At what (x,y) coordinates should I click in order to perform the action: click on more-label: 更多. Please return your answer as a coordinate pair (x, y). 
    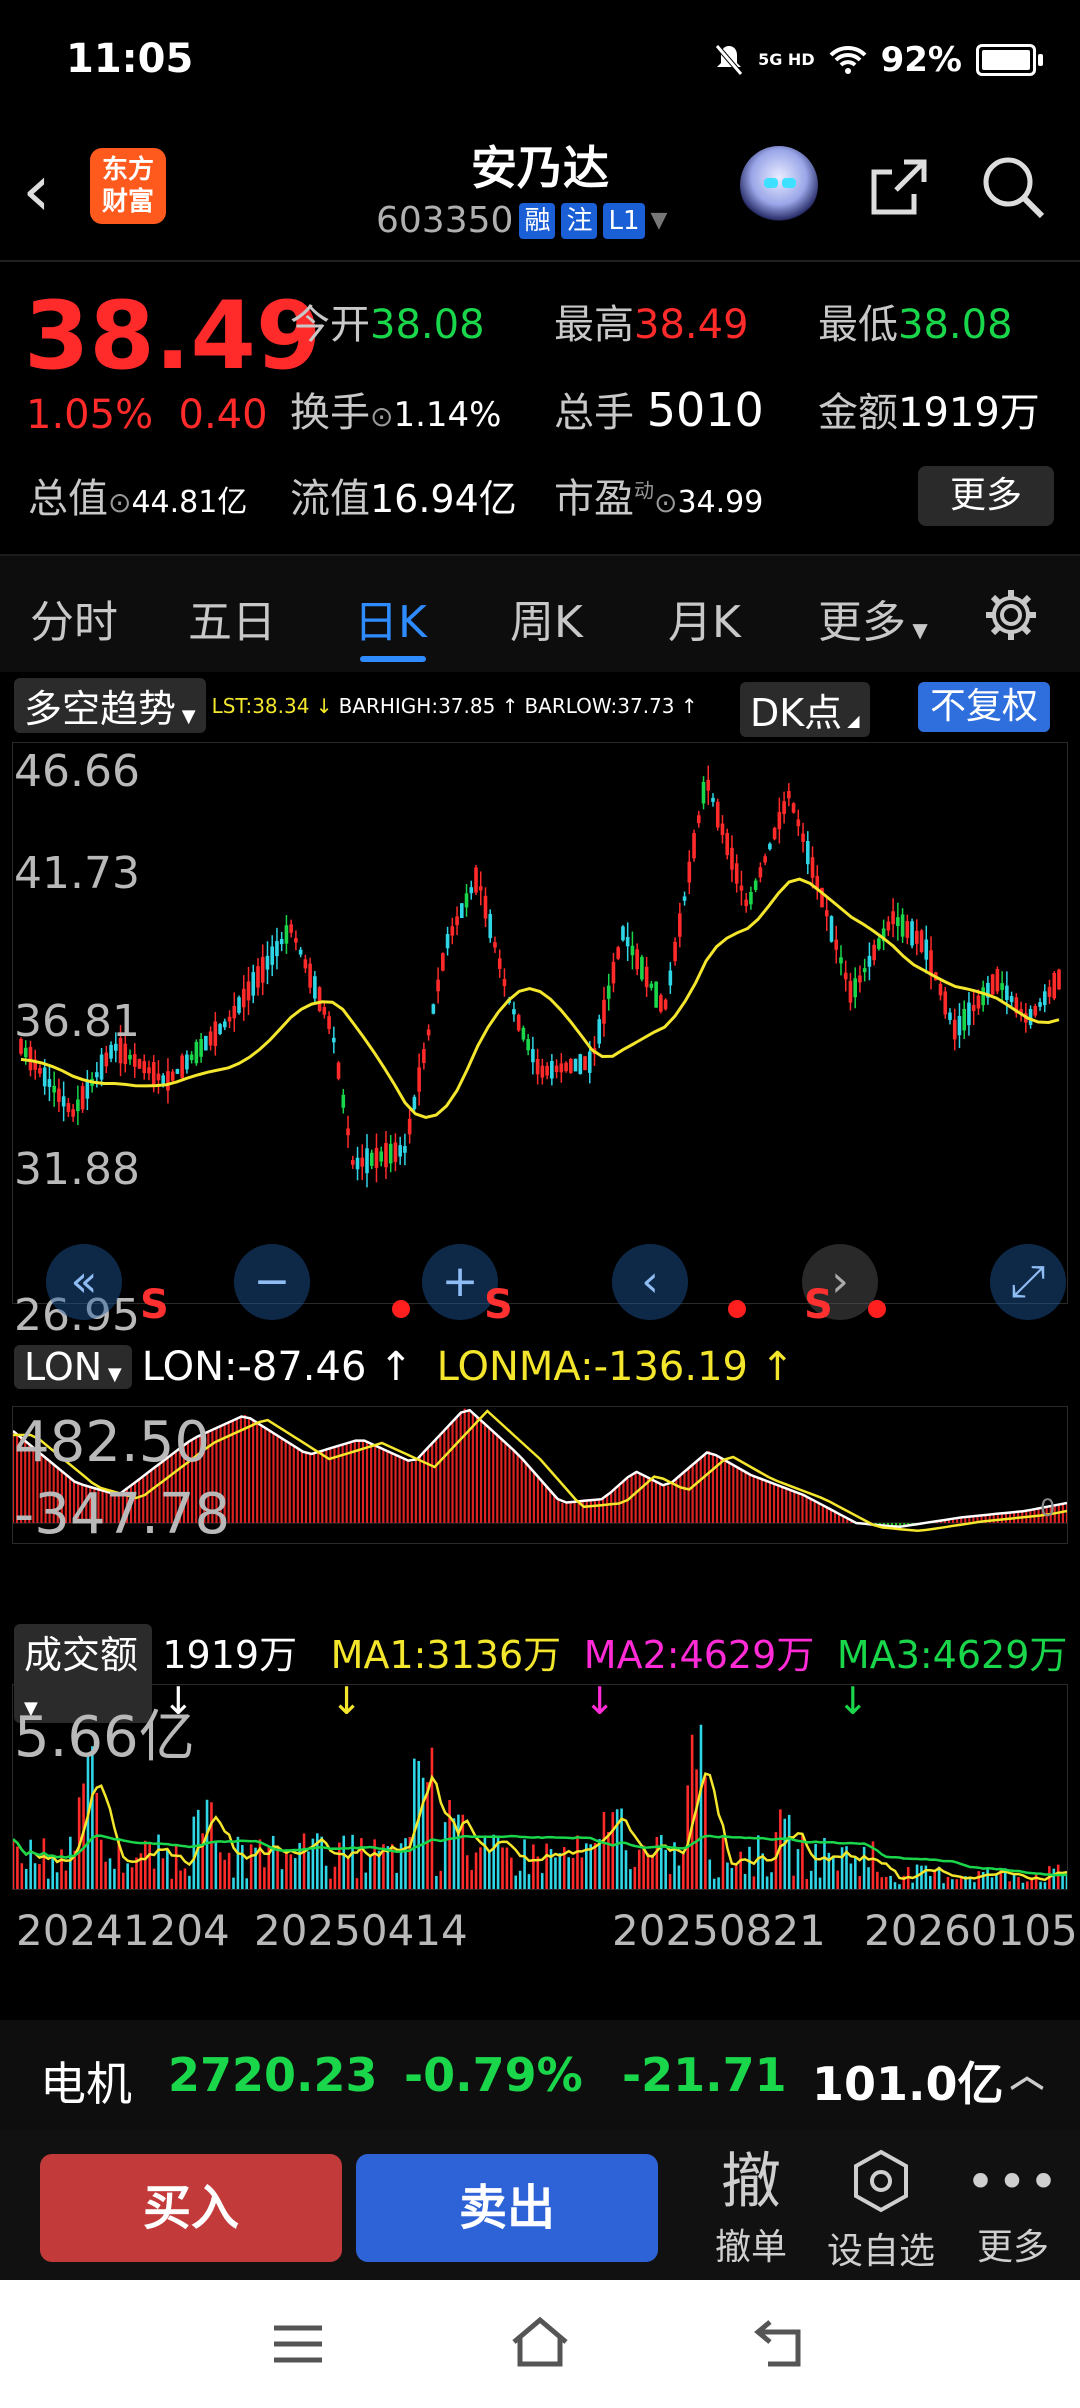
    Looking at the image, I should click on (1012, 2247).